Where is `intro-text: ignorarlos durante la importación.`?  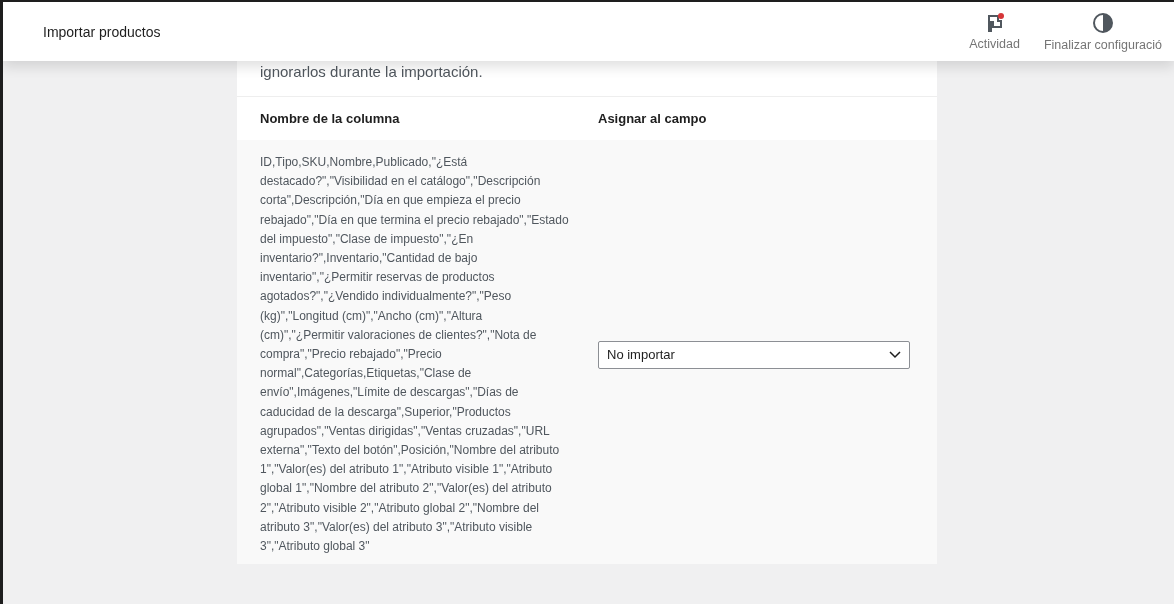
intro-text: ignorarlos durante la importación. is located at coordinates (587, 79).